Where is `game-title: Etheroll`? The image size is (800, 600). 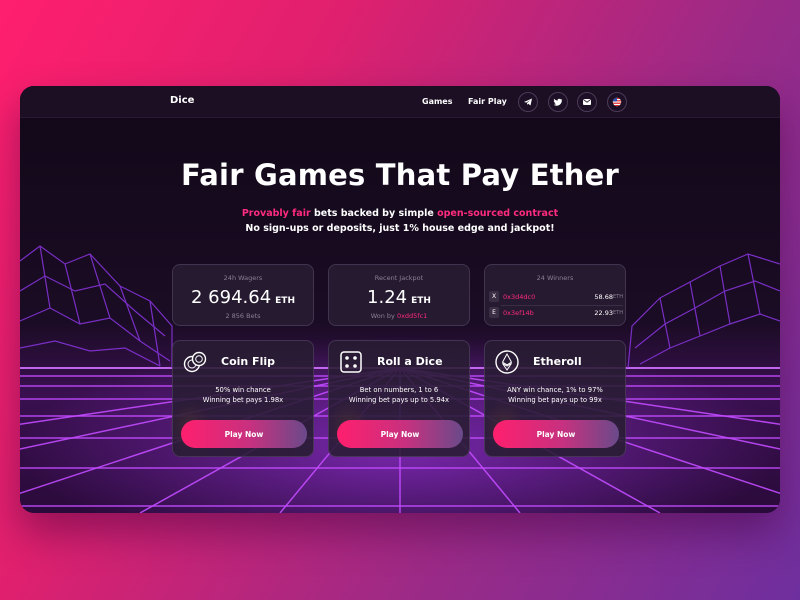 game-title: Etheroll is located at coordinates (557, 361).